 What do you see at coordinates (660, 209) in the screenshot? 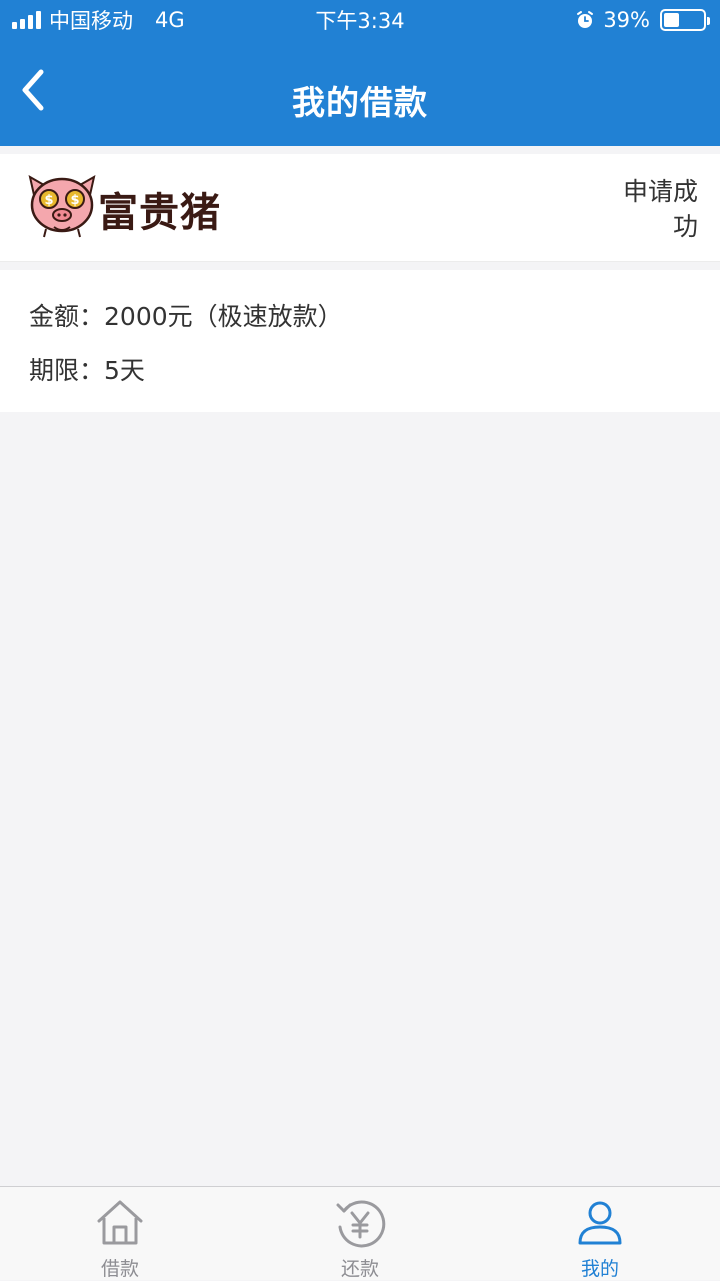
I see `loan-status: 申请成功` at bounding box center [660, 209].